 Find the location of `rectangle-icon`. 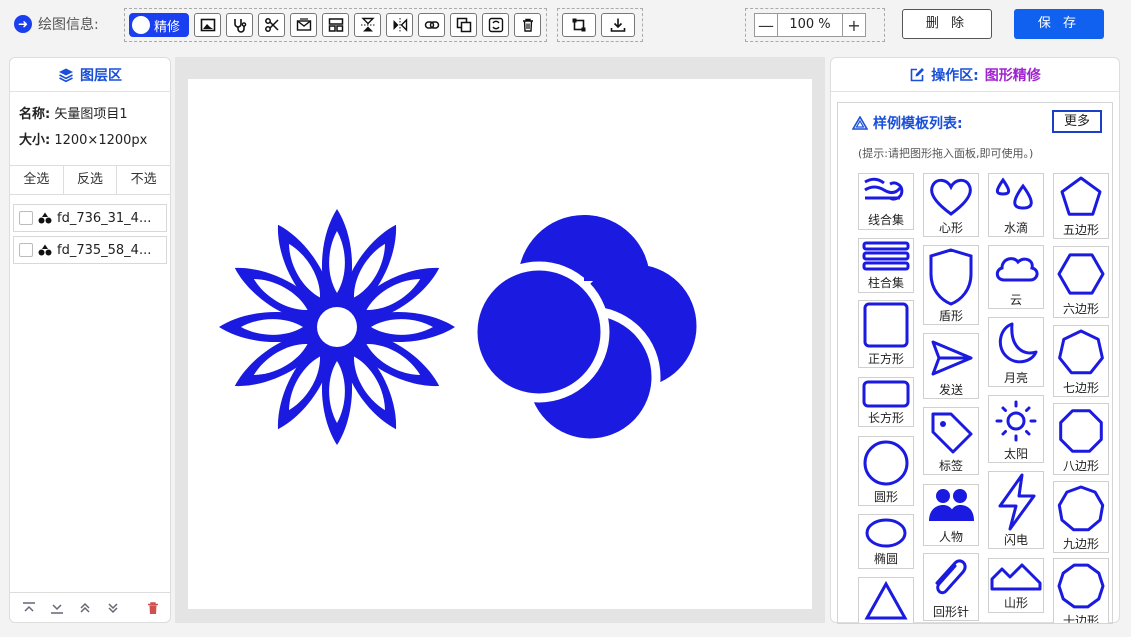

rectangle-icon is located at coordinates (886, 394).